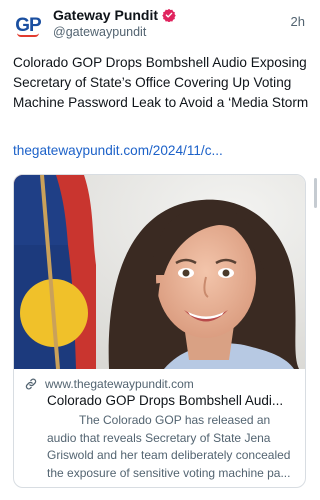 The height and width of the screenshot is (500, 320). Describe the element at coordinates (28, 35) in the screenshot. I see `avatar-swoosh` at that location.